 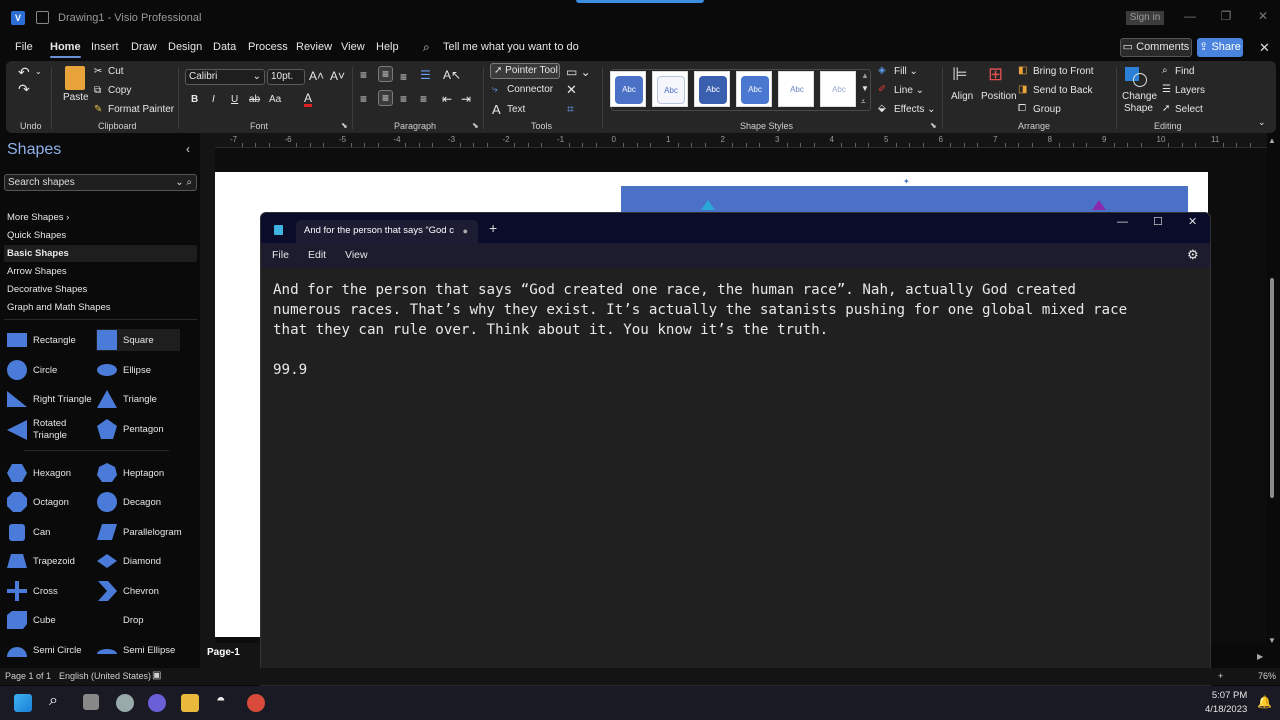 What do you see at coordinates (37, 271) in the screenshot?
I see `category-arrow-shapes: Arrow Shapes` at bounding box center [37, 271].